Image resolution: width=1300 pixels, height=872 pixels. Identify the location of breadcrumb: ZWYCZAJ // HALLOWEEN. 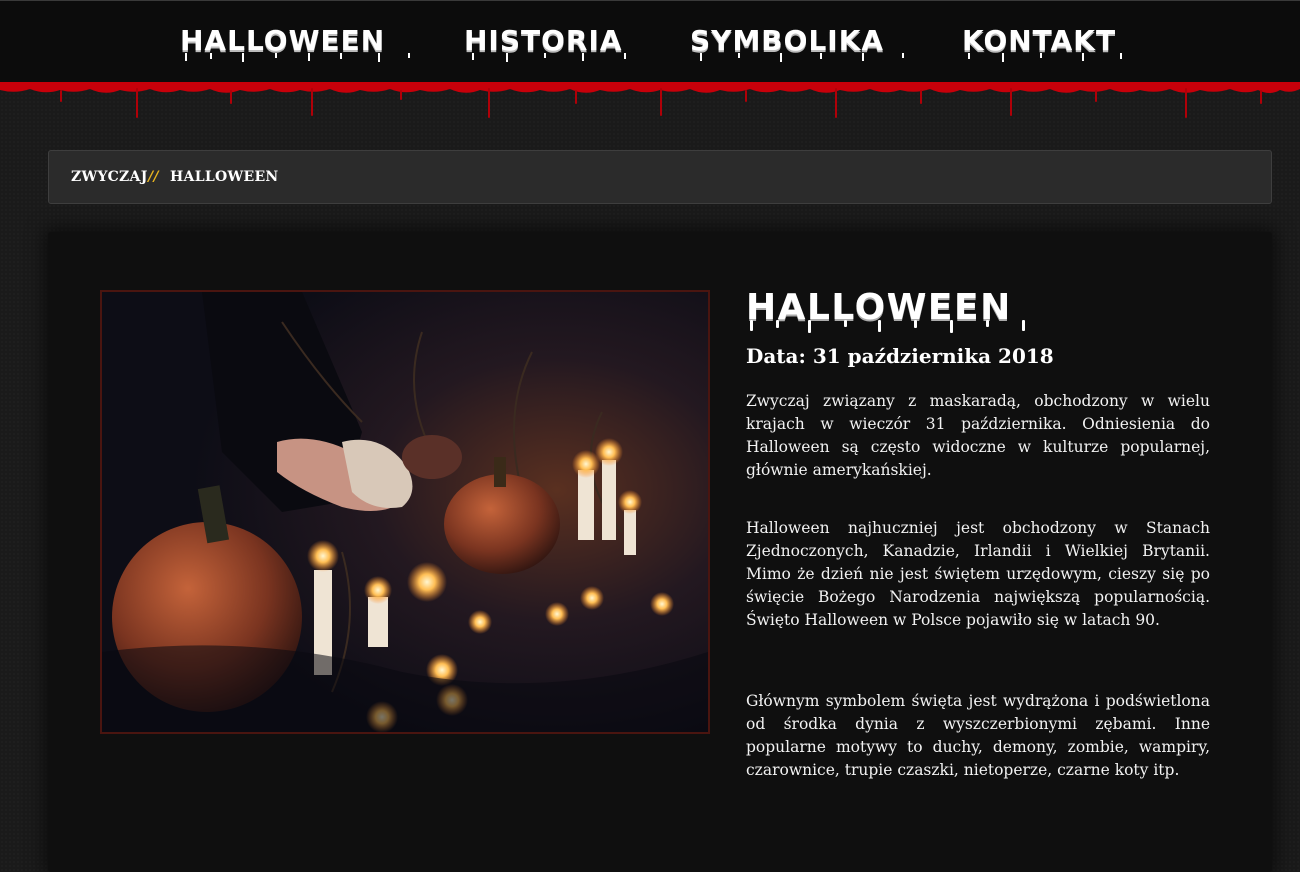
(660, 177).